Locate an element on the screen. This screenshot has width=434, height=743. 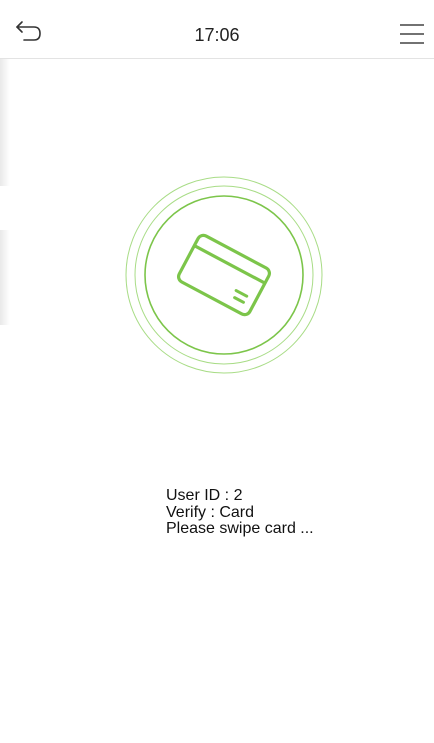
menu-button is located at coordinates (412, 35).